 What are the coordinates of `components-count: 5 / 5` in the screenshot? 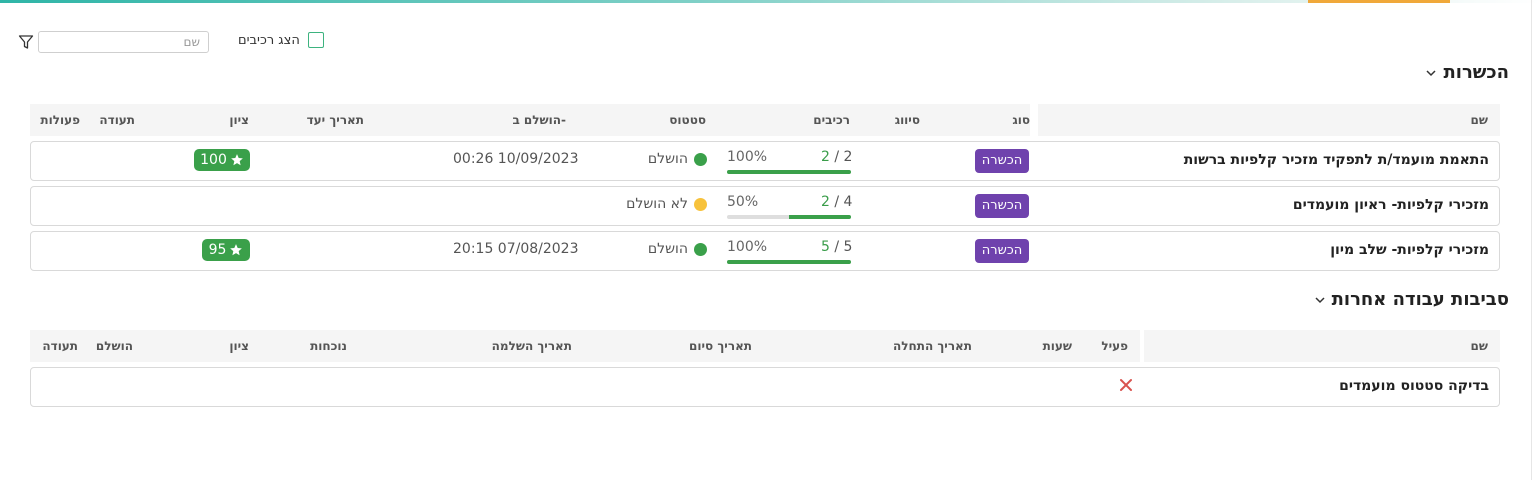 It's located at (836, 247).